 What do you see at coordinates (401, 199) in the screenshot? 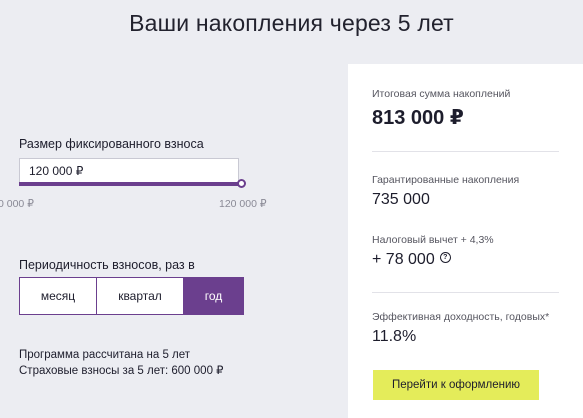
I see `guaranteed-value: 735 000` at bounding box center [401, 199].